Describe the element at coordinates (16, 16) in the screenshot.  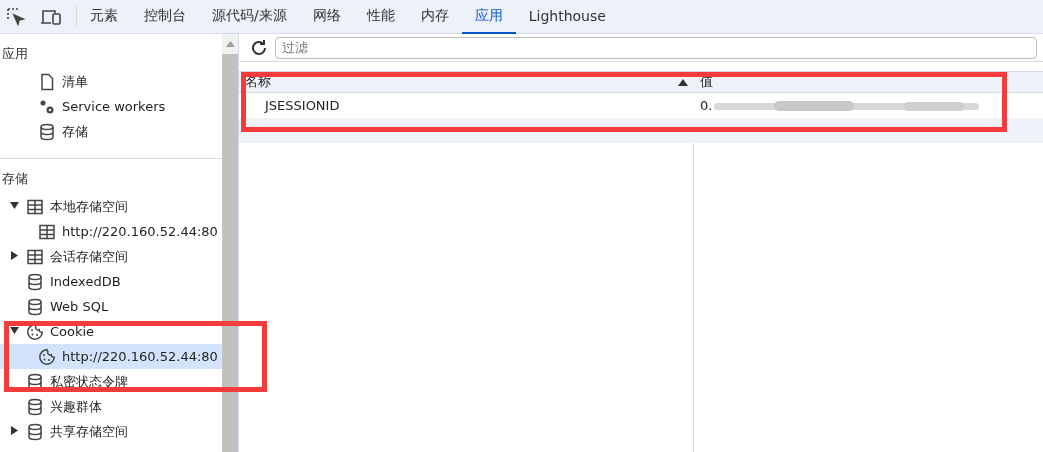
I see `inspect-icon` at that location.